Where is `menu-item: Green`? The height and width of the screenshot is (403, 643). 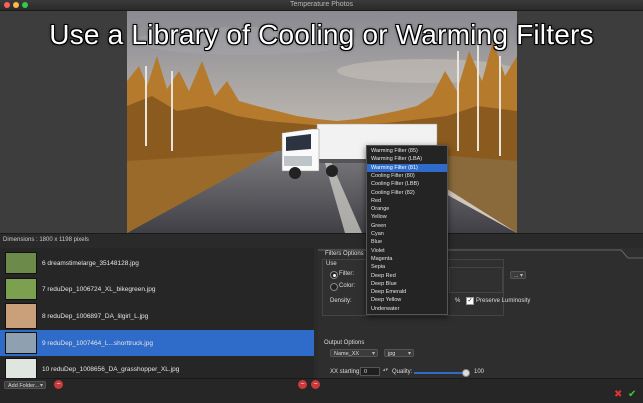 menu-item: Green is located at coordinates (407, 226).